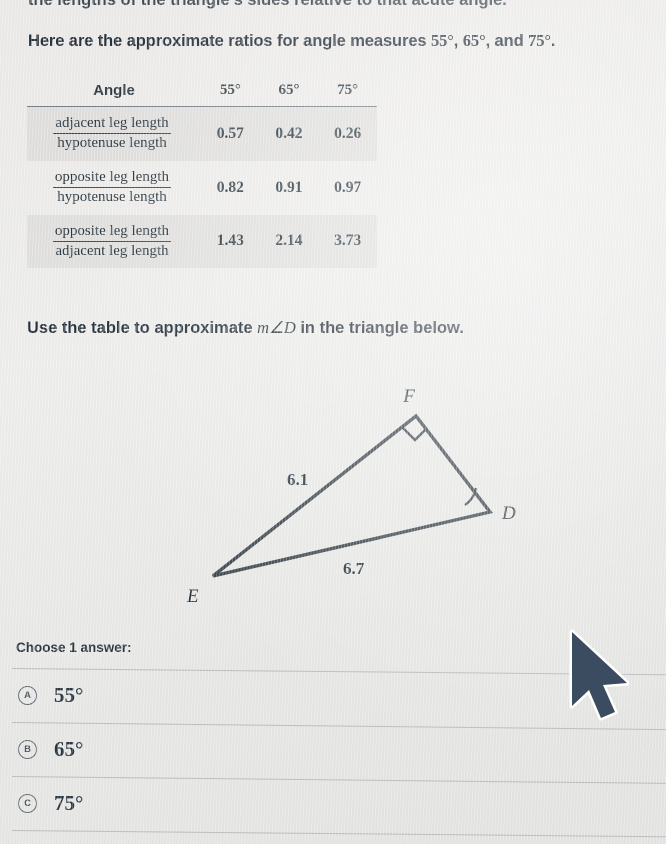 This screenshot has height=844, width=666. I want to click on answer-label-c: 75°, so click(69, 802).